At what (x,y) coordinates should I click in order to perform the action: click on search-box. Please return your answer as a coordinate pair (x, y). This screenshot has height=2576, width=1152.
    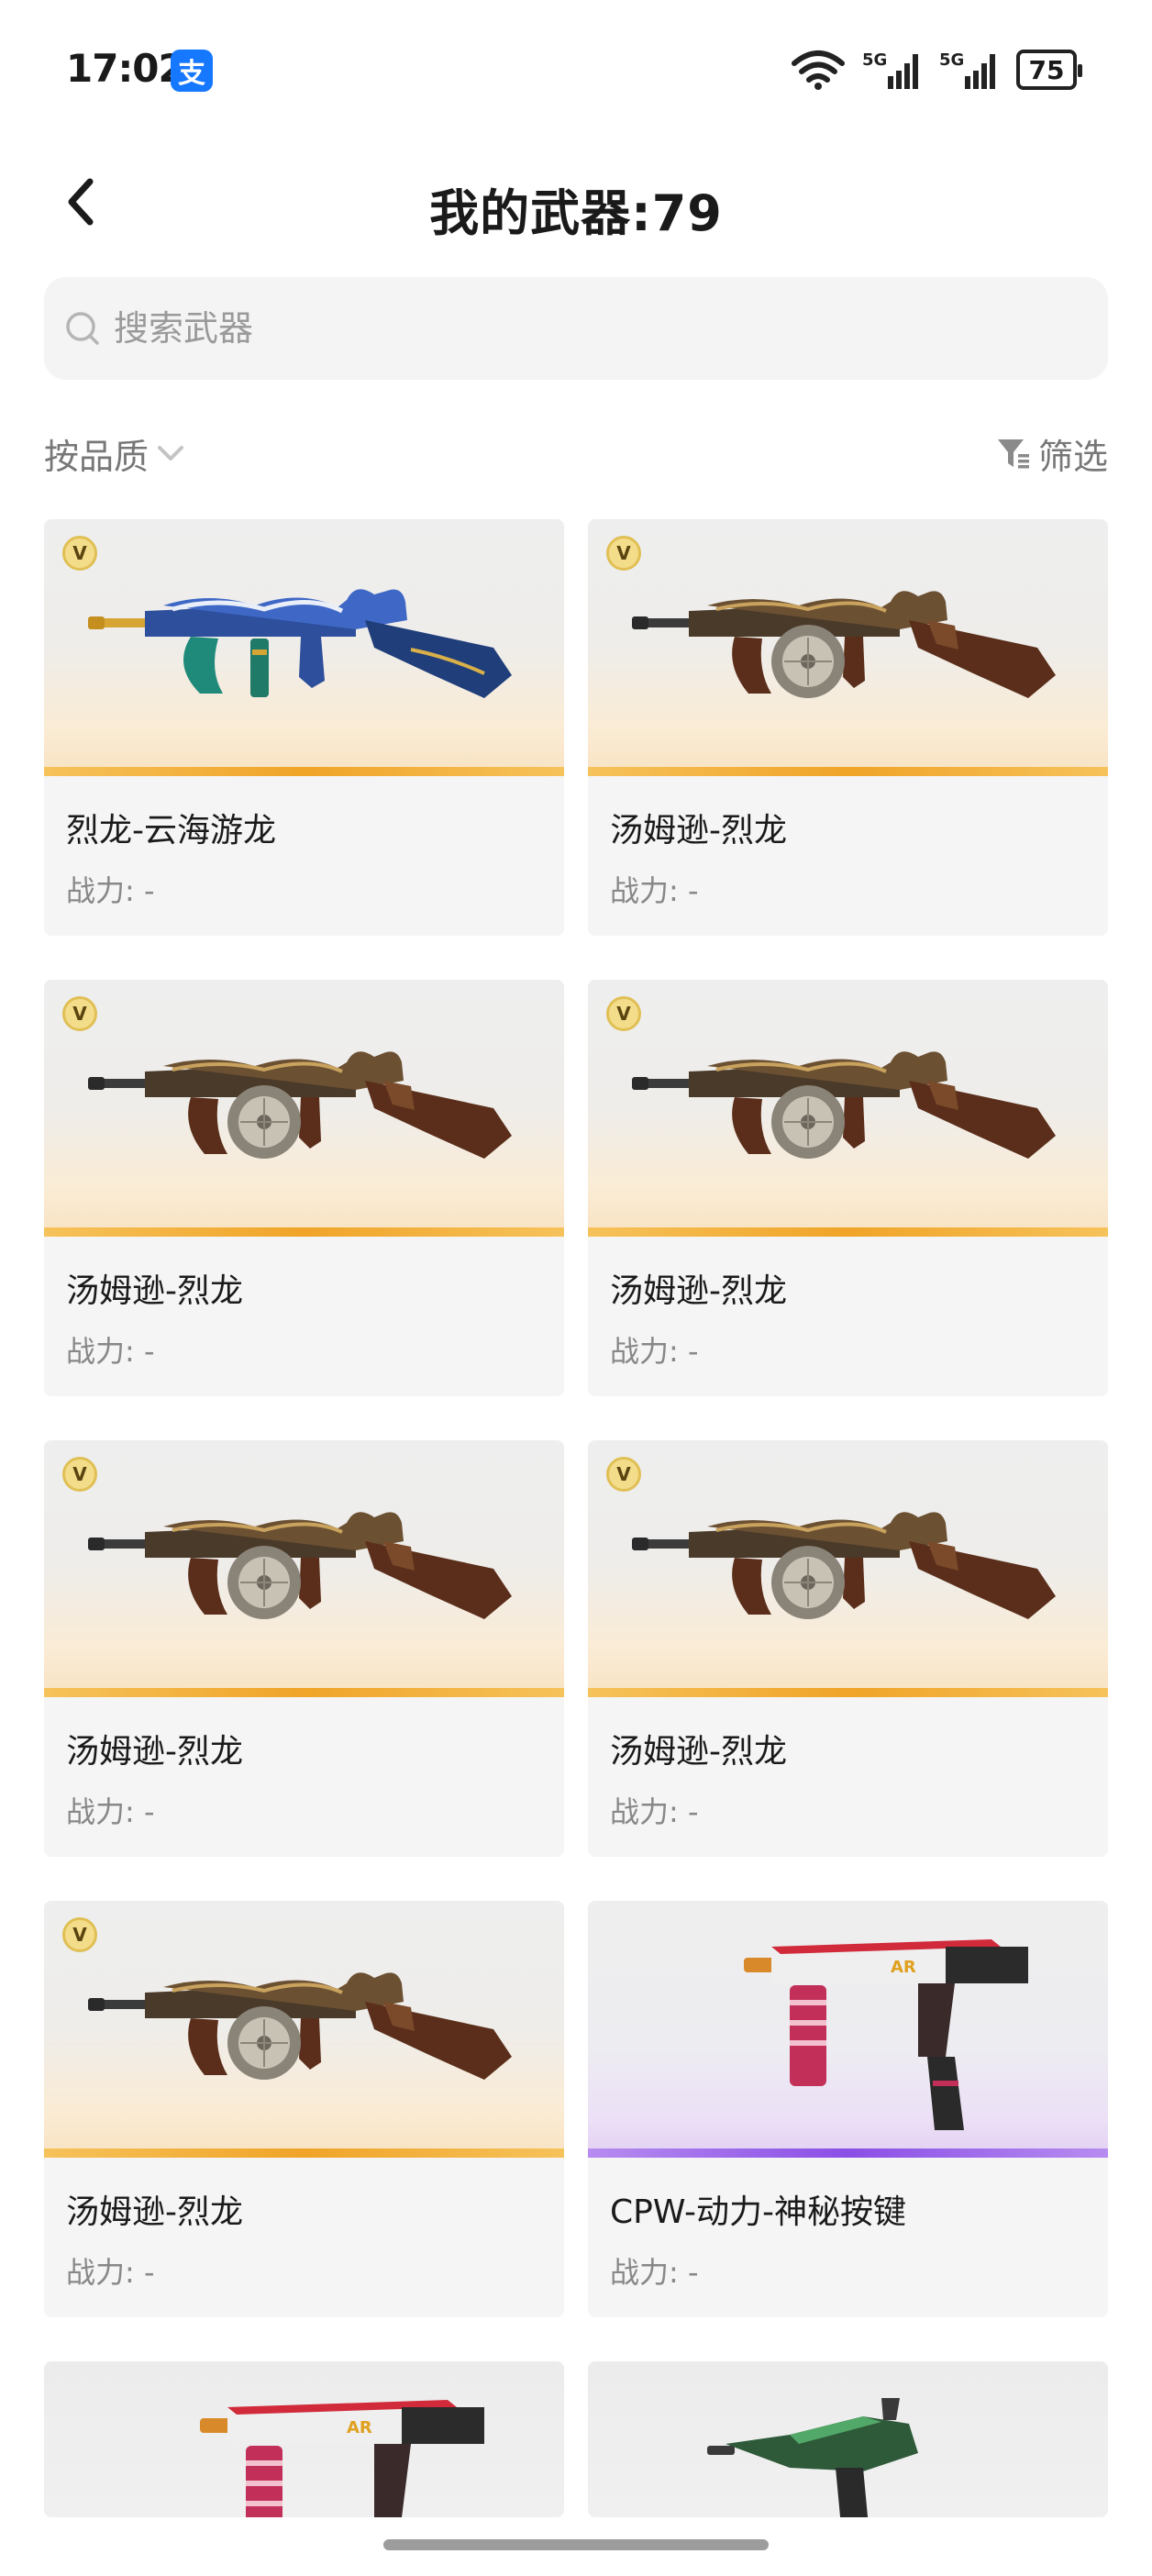
    Looking at the image, I should click on (576, 328).